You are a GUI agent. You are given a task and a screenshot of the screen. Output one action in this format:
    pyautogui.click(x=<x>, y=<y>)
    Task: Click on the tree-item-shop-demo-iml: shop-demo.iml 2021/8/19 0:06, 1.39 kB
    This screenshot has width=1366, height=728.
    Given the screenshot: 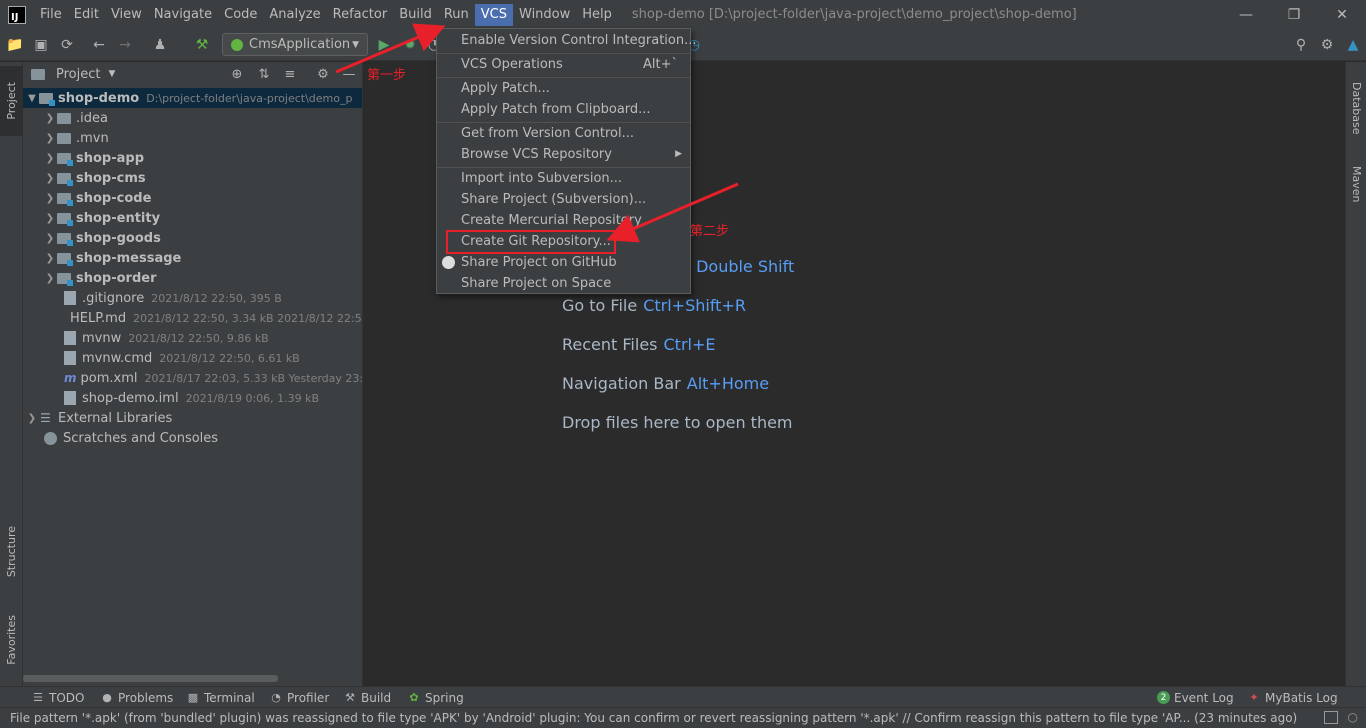 What is the action you would take?
    pyautogui.click(x=192, y=398)
    